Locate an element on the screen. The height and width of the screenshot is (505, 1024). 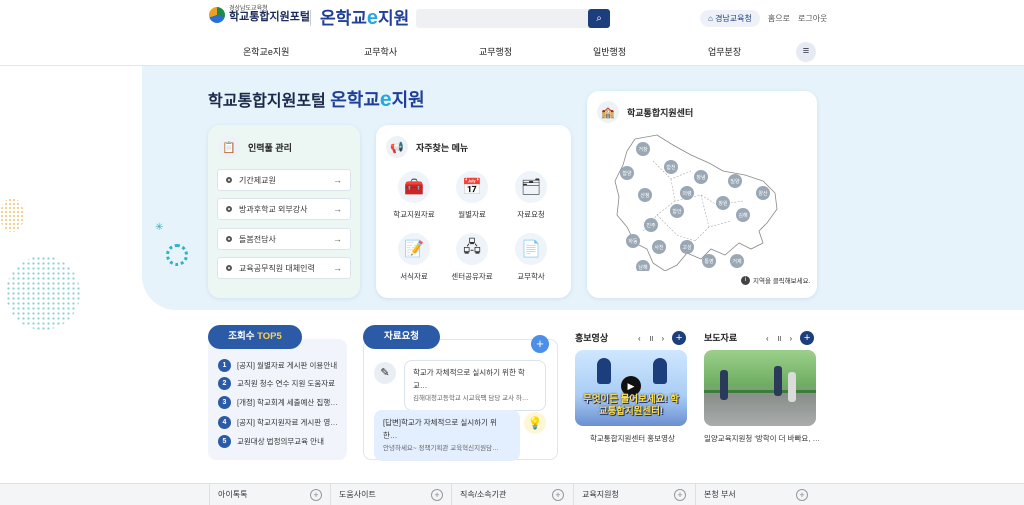
footer-item: 교육지원청 + is located at coordinates (633, 494).